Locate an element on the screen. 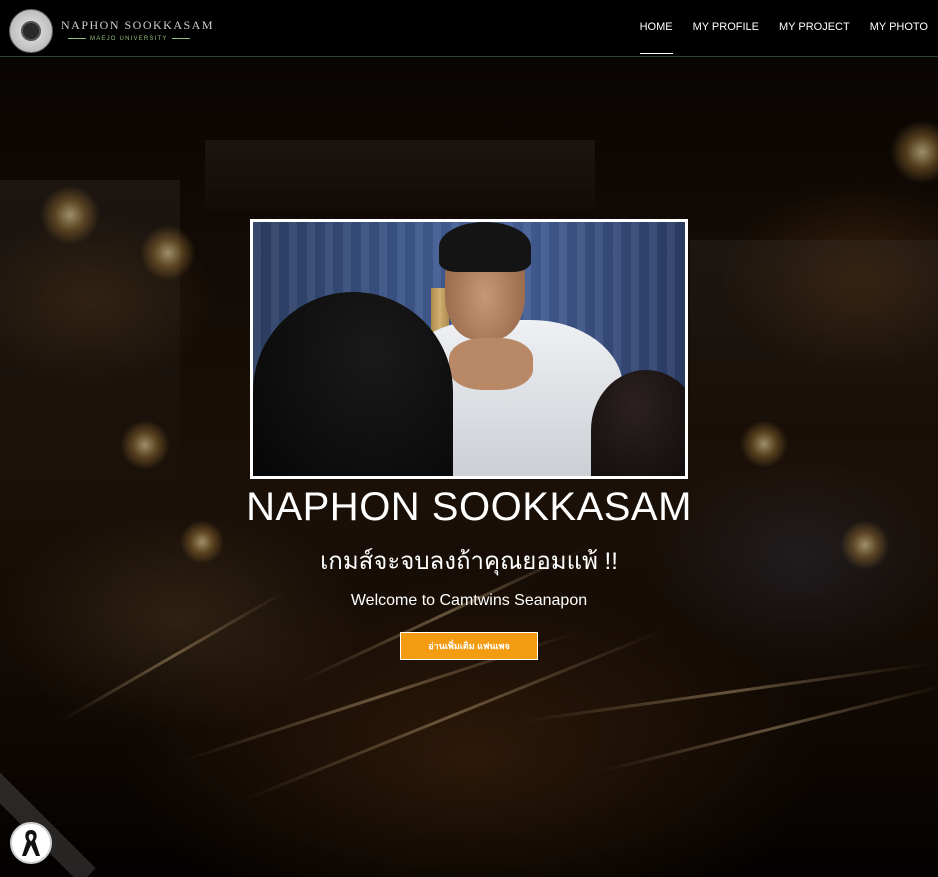 This screenshot has width=938, height=877. nav-my-photo: MY PHOTO is located at coordinates (899, 28).